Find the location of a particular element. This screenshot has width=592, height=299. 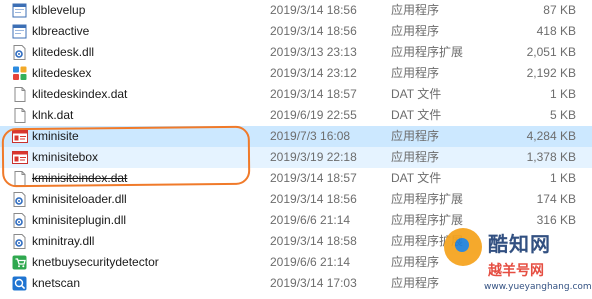

file-size: 174 KB is located at coordinates (556, 199).